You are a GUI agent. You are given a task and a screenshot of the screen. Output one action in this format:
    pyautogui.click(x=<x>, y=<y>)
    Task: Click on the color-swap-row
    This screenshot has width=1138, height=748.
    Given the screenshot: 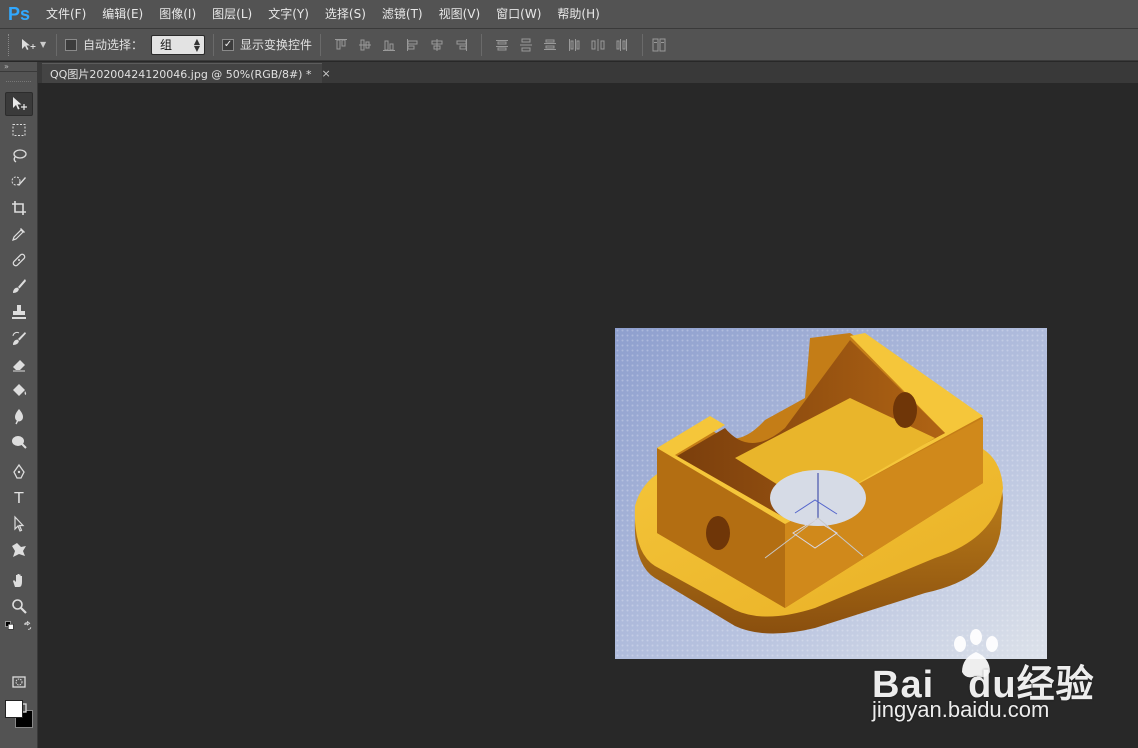 What is the action you would take?
    pyautogui.click(x=19, y=626)
    